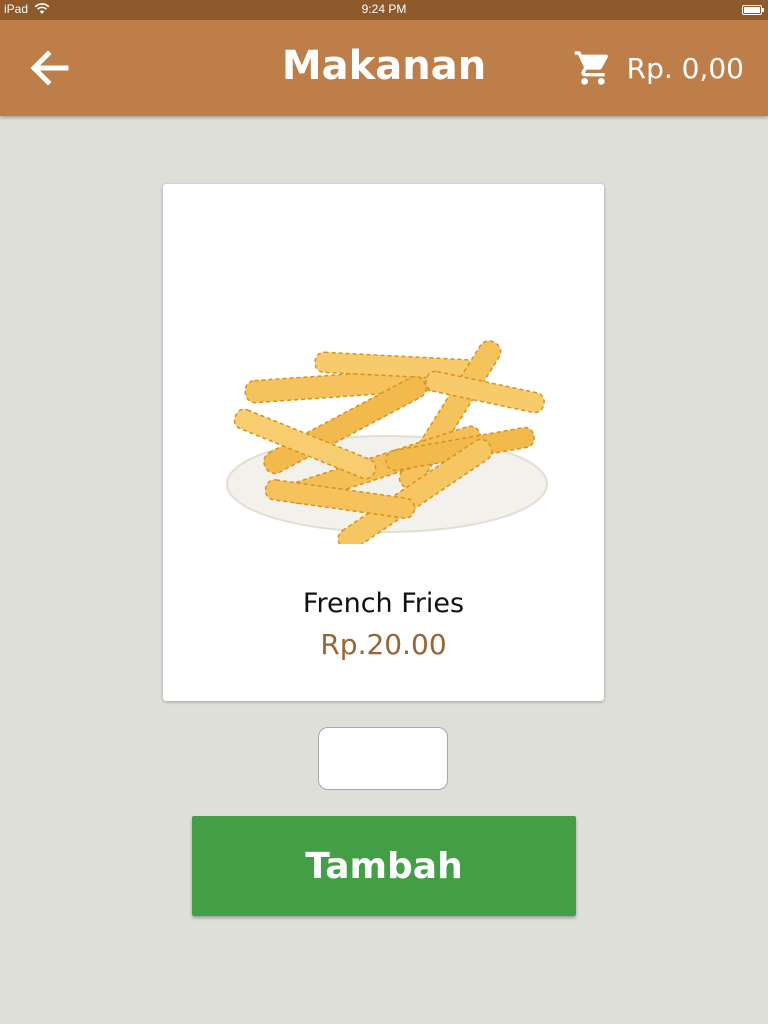  I want to click on cart-button: Rp. 0,00, so click(658, 68).